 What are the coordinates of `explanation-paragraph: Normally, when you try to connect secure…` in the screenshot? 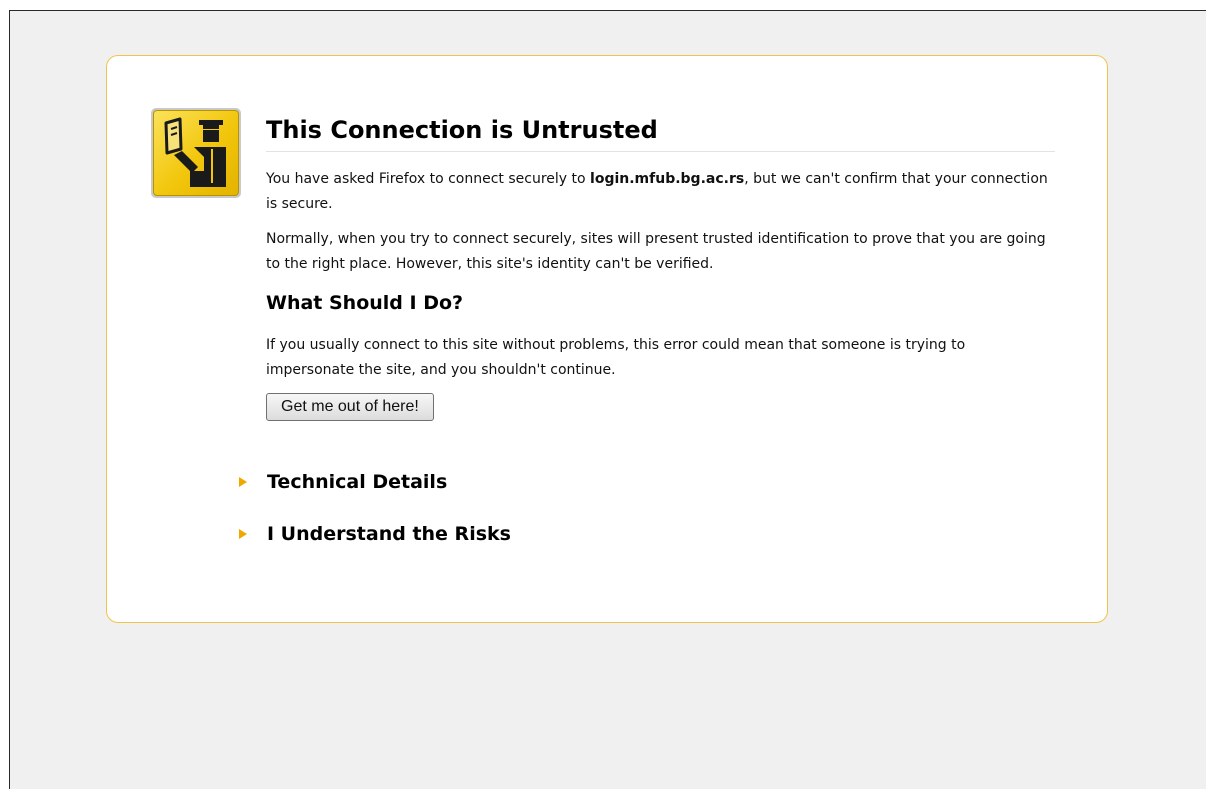 It's located at (656, 251).